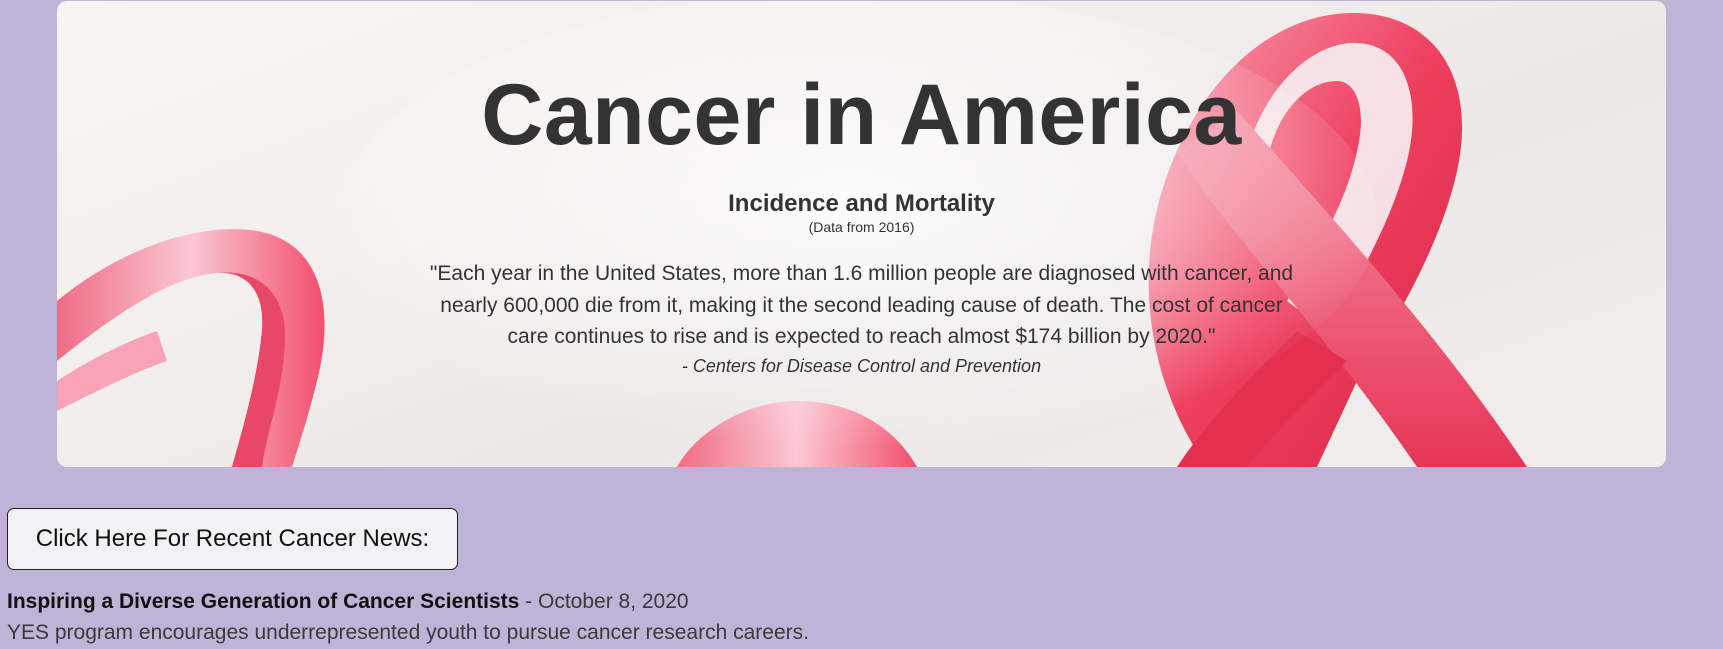  Describe the element at coordinates (613, 601) in the screenshot. I see `news-date: October 8, 2020` at that location.